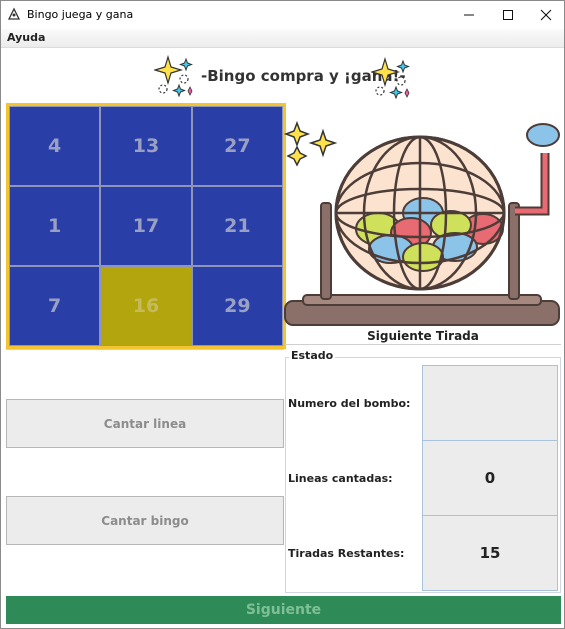  What do you see at coordinates (55, 306) in the screenshot?
I see `bingo-cell: 7` at bounding box center [55, 306].